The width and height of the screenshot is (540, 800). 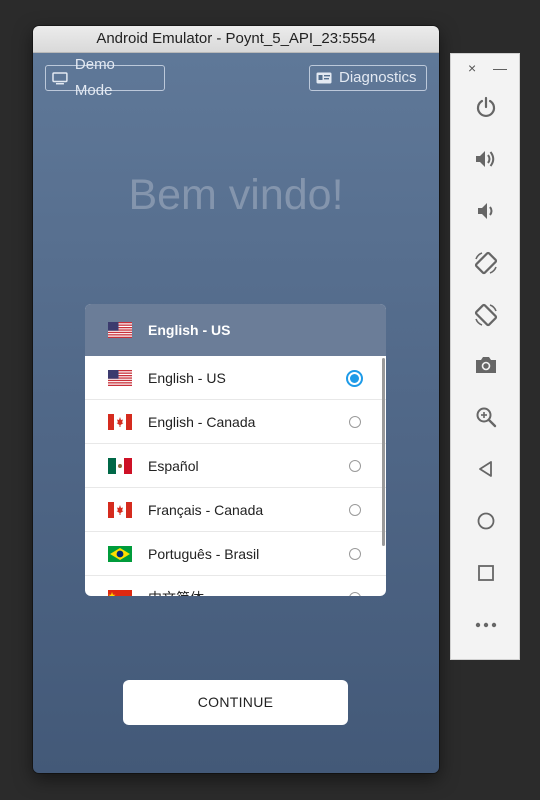 I want to click on language-option: English - Canada, so click(x=235, y=422).